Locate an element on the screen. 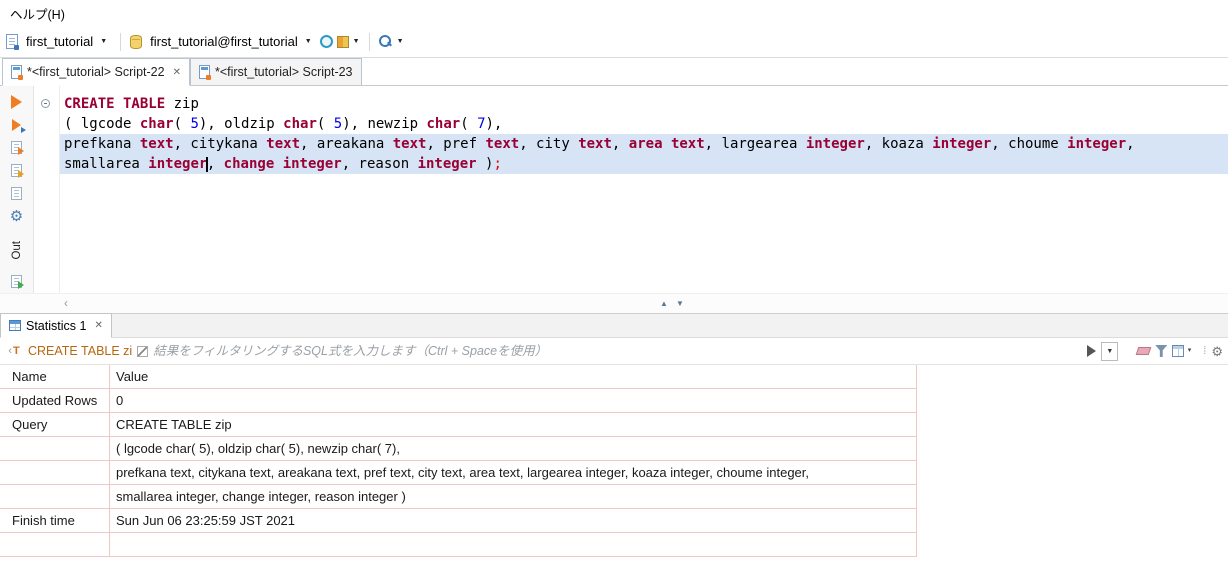 The width and height of the screenshot is (1228, 563). export-from-query-button is located at coordinates (17, 170).